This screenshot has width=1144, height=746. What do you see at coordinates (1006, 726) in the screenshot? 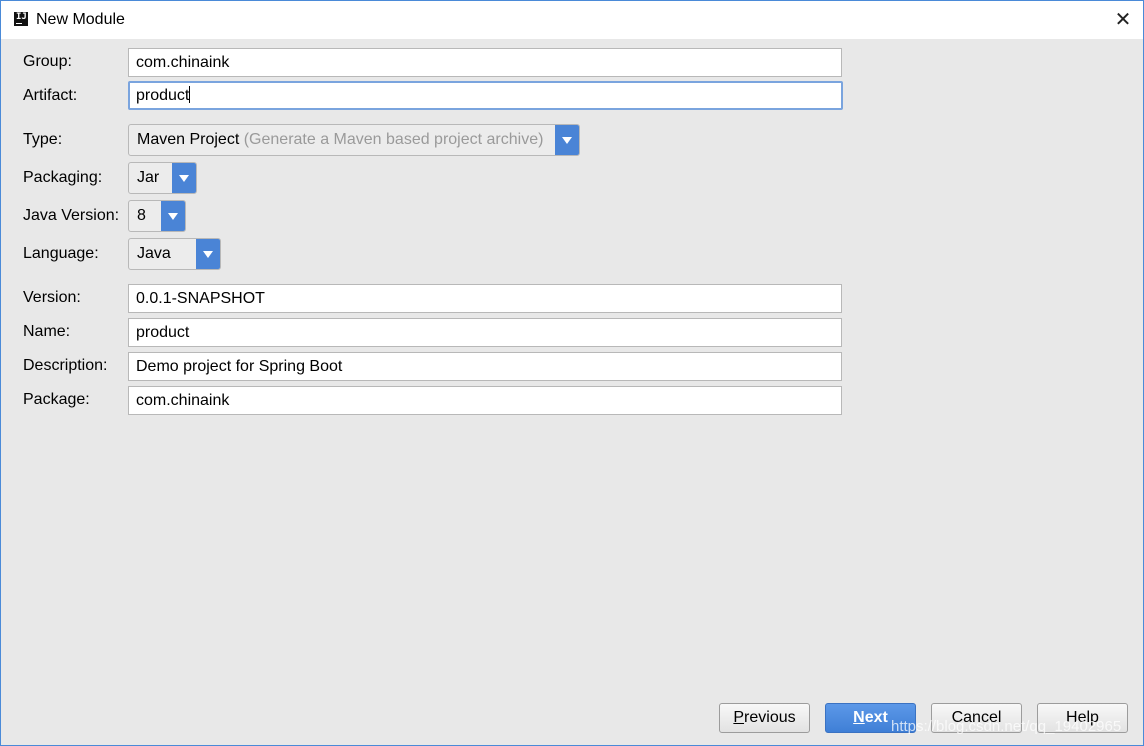
I see `watermark: https://blog.csdn.net/qq_19402965` at bounding box center [1006, 726].